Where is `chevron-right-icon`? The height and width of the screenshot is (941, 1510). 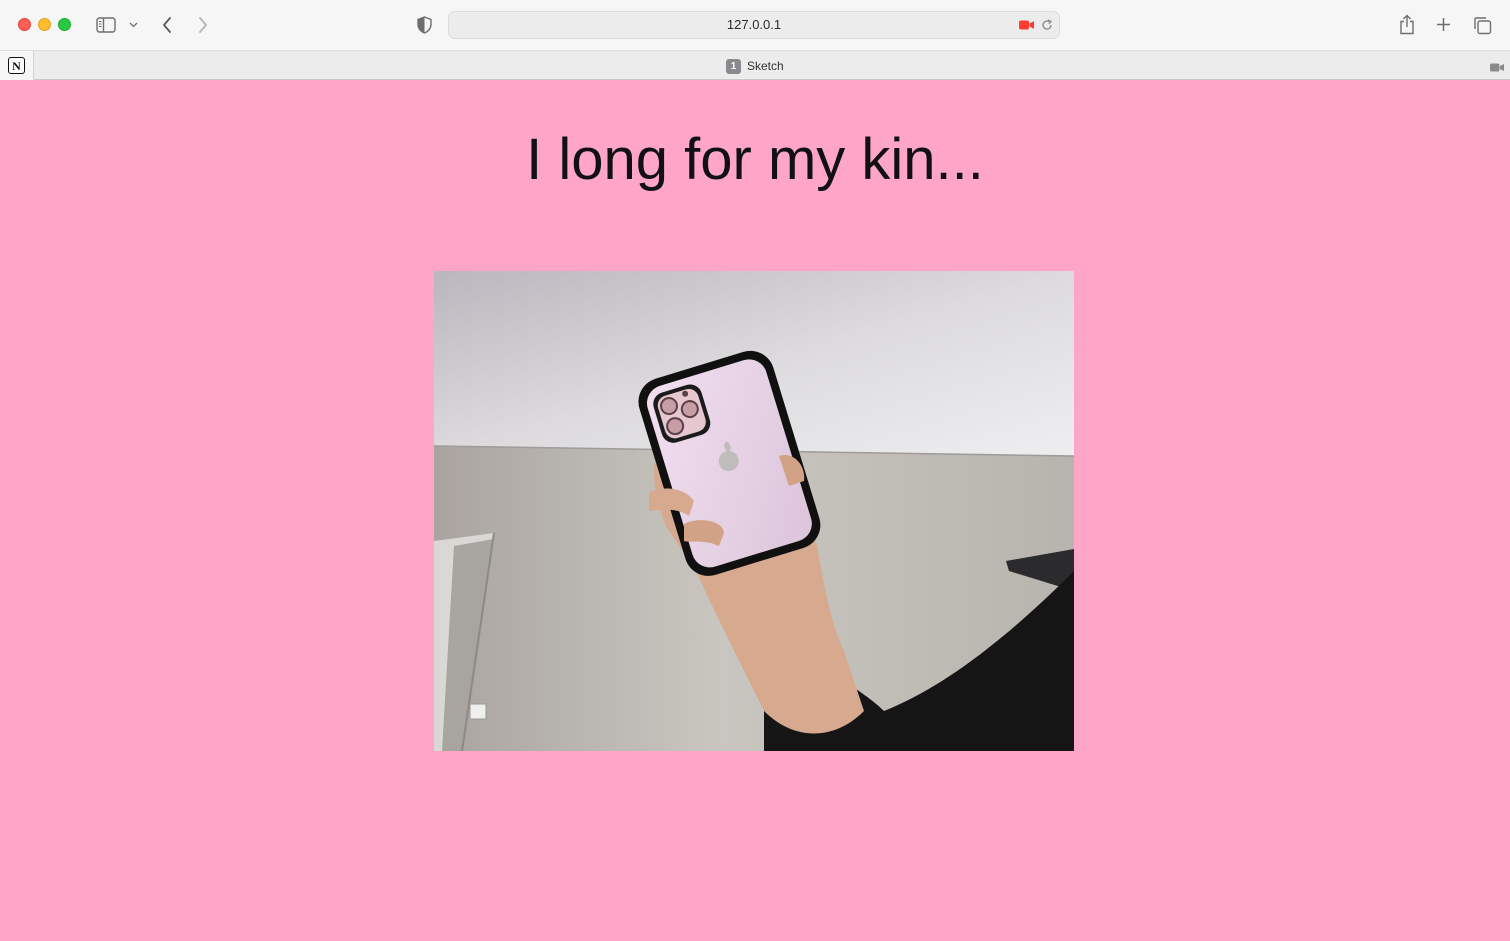 chevron-right-icon is located at coordinates (203, 25).